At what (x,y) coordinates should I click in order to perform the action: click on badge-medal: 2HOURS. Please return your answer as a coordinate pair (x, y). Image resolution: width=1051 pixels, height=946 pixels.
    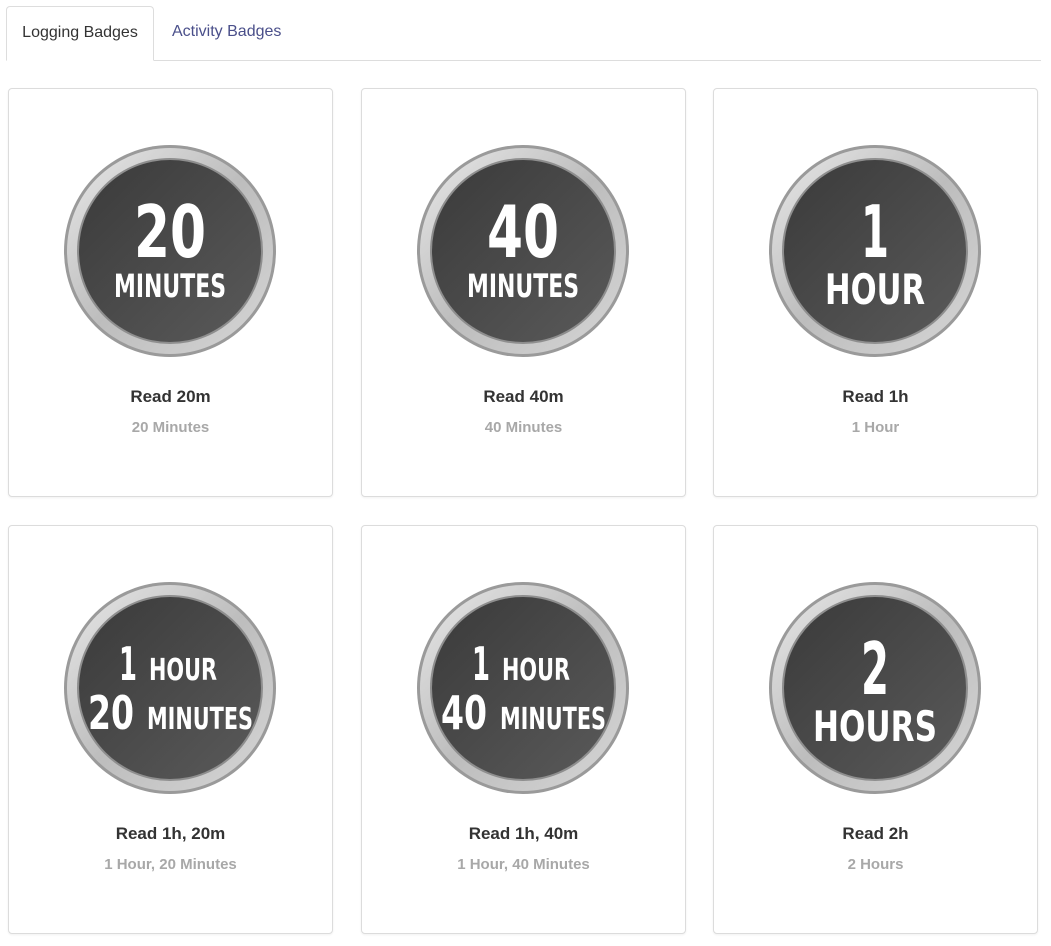
    Looking at the image, I should click on (875, 688).